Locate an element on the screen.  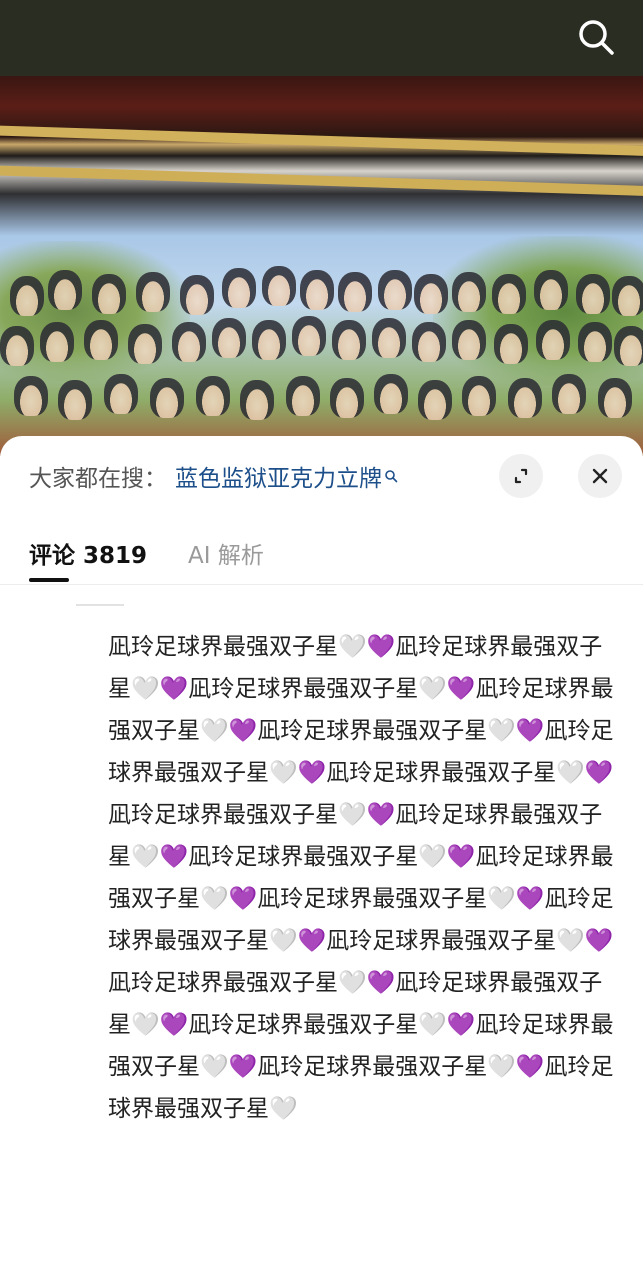
suggestion-label: 大家都在搜： is located at coordinates (98, 479).